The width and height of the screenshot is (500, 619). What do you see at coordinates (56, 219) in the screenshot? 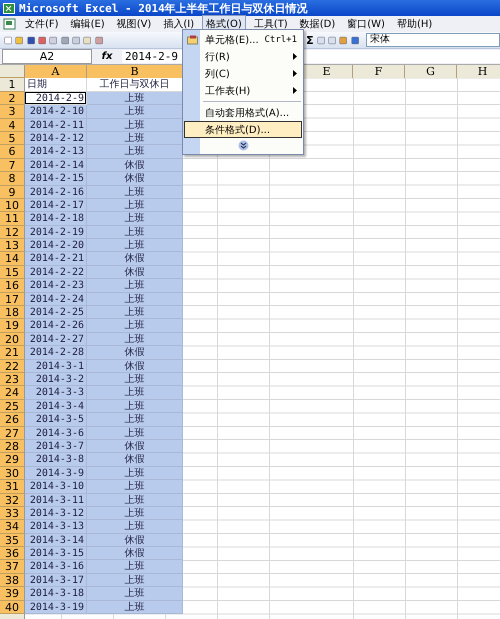
I see `table-cell: 2014-2-18` at bounding box center [56, 219].